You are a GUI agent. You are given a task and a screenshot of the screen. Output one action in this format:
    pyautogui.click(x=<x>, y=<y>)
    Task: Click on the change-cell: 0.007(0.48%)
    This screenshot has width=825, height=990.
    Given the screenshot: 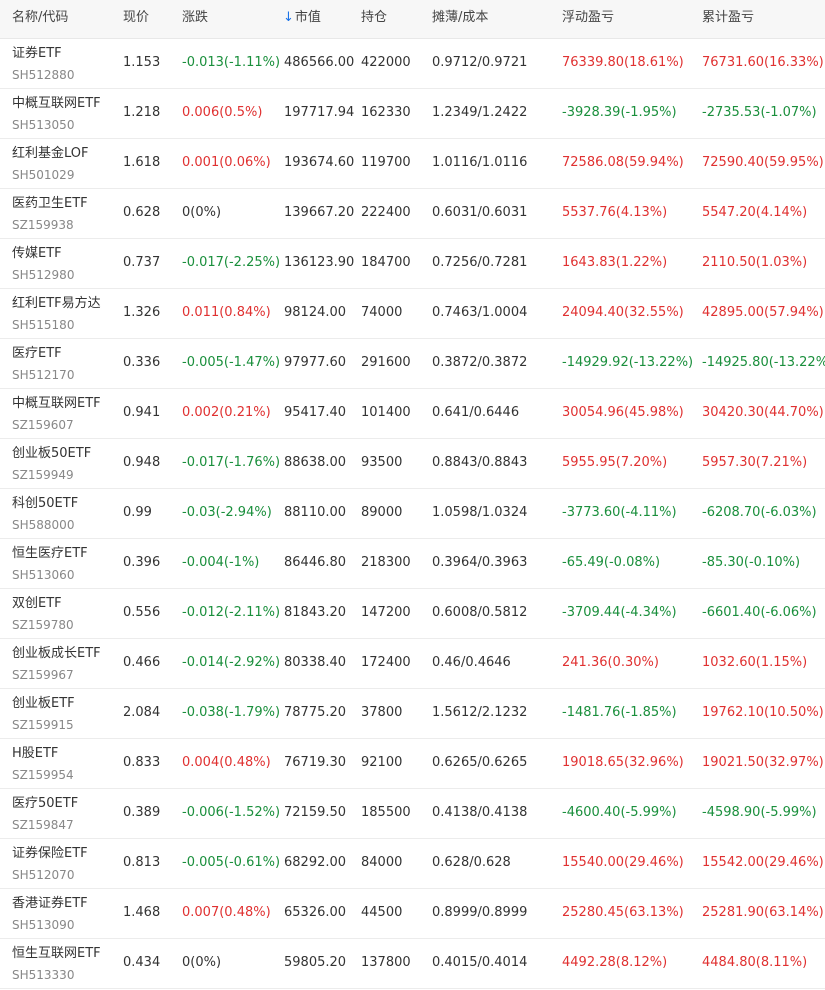 What is the action you would take?
    pyautogui.click(x=226, y=912)
    